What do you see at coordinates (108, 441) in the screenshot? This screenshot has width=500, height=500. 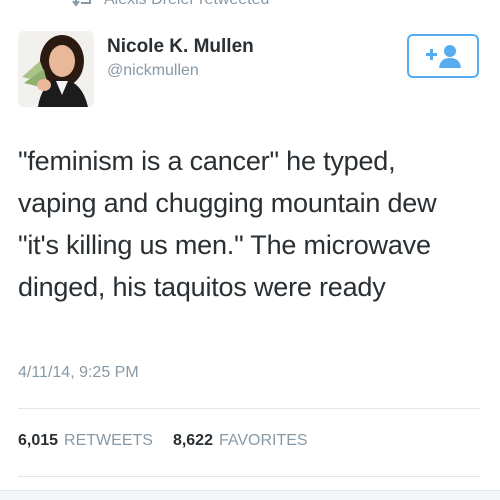 I see `retweets-label: RETWEETS` at bounding box center [108, 441].